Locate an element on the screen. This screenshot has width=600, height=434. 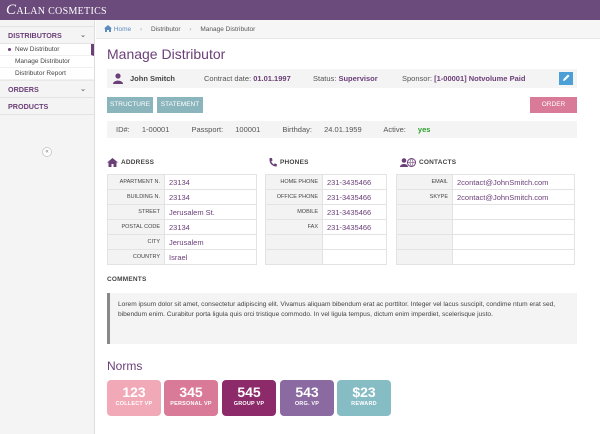
id-value: 1-00001 is located at coordinates (155, 129).